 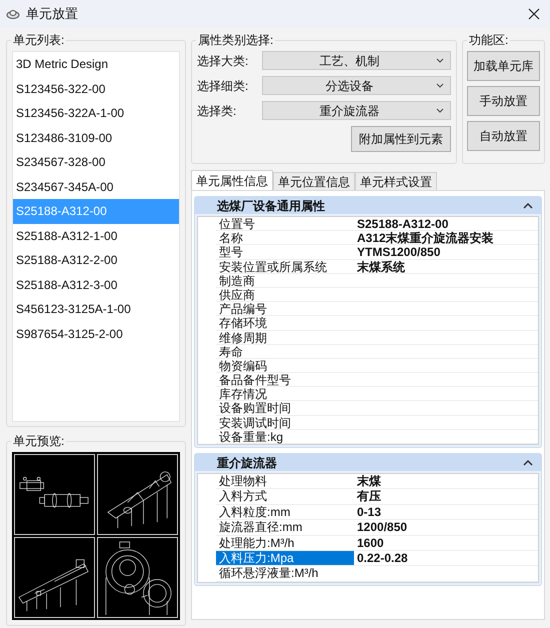 What do you see at coordinates (368, 205) in the screenshot?
I see `group-header: 选煤厂设备通用属性` at bounding box center [368, 205].